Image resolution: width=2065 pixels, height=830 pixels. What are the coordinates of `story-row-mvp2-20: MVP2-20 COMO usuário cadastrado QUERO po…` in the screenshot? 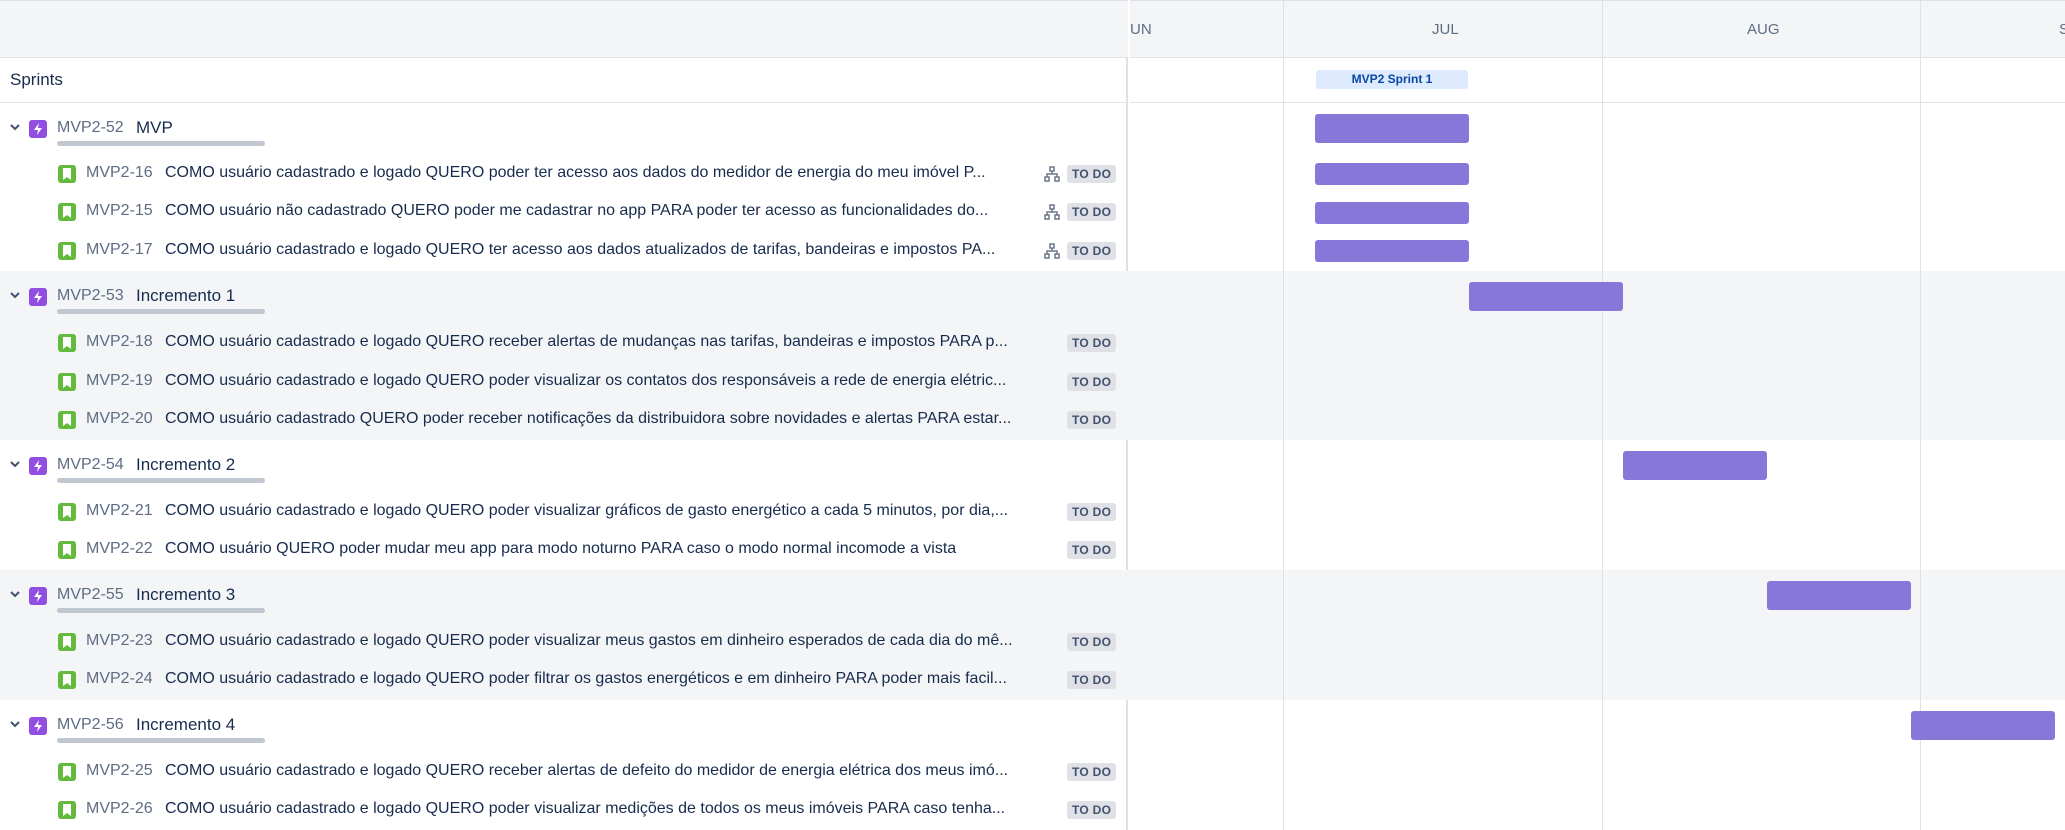 It's located at (564, 420).